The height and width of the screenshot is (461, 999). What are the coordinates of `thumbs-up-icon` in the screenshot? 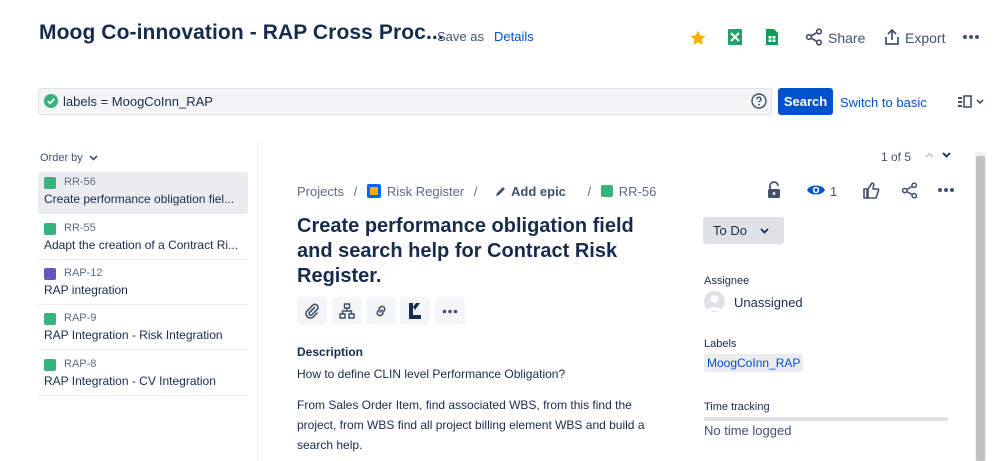 It's located at (871, 190).